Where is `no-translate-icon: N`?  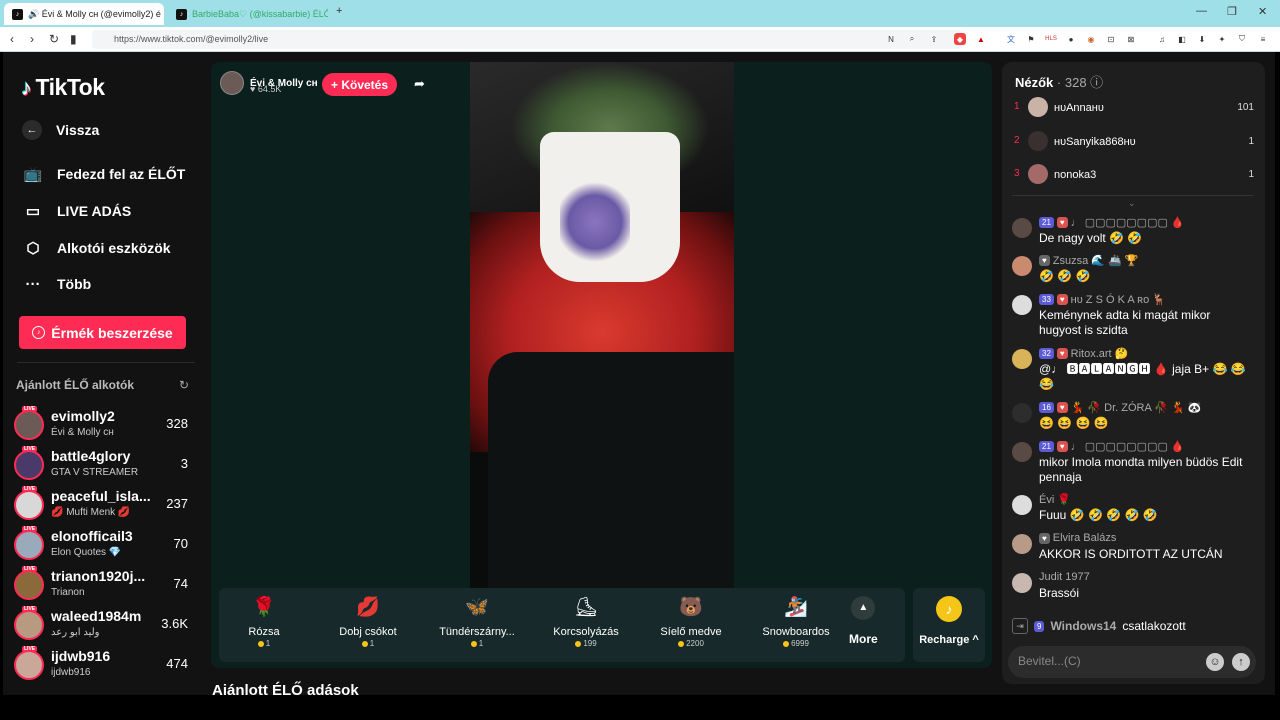
no-translate-icon: N is located at coordinates (891, 39).